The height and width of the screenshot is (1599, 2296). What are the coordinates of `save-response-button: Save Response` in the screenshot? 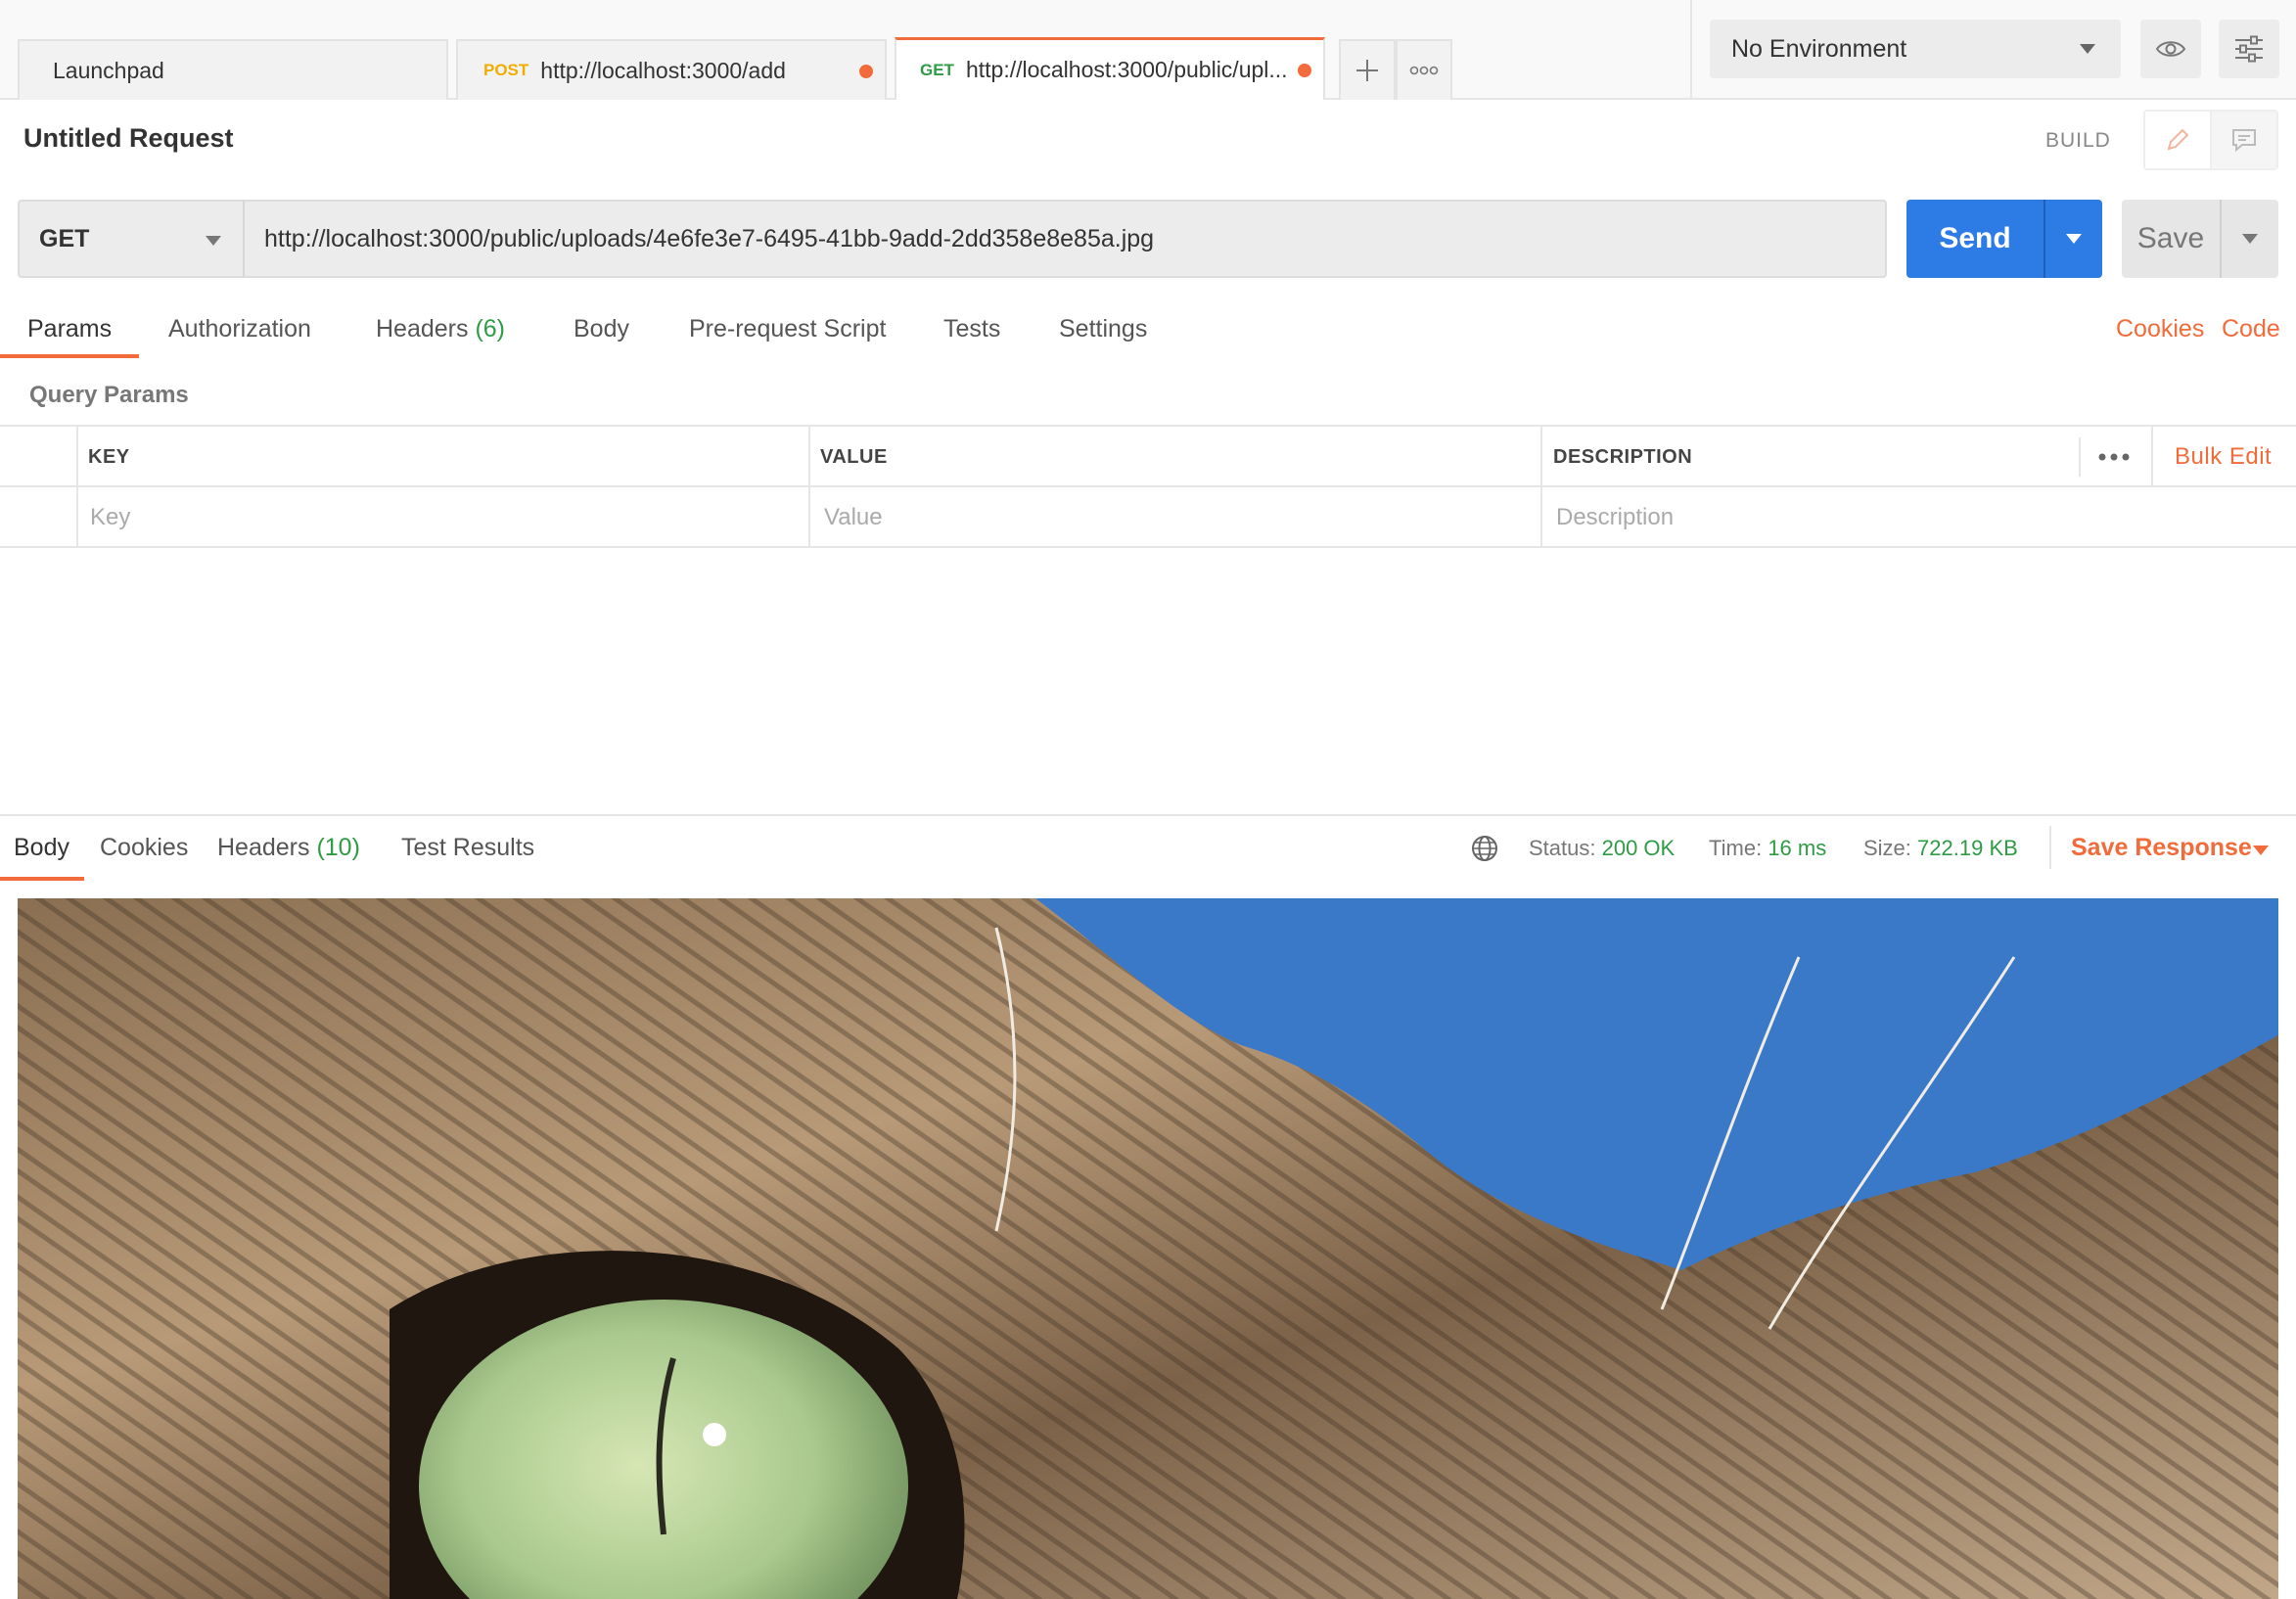 It's located at (2161, 848).